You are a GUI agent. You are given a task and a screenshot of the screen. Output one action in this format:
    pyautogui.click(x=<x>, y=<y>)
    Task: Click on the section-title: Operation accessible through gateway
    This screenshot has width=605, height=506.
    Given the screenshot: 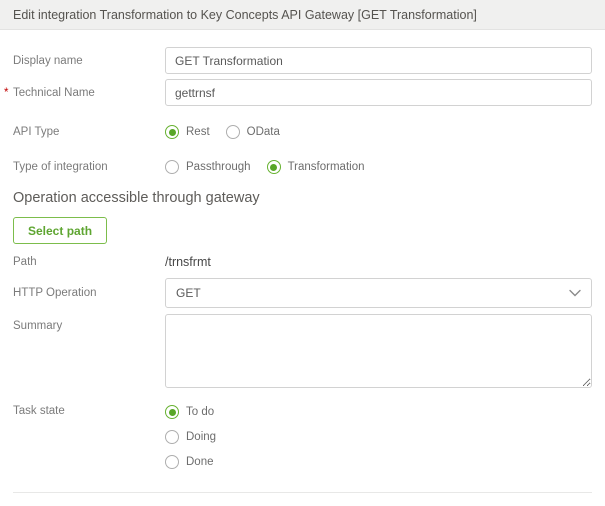 What is the action you would take?
    pyautogui.click(x=136, y=198)
    